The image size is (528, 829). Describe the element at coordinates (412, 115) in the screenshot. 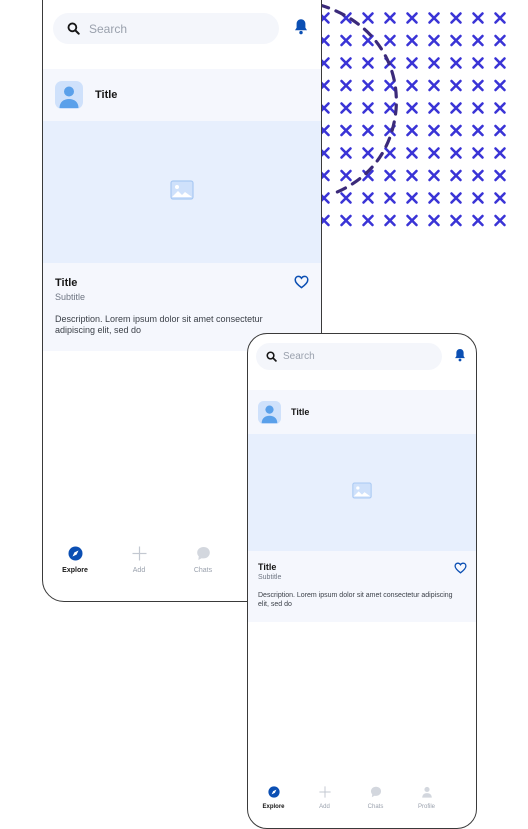

I see `decorative-x-pattern` at that location.